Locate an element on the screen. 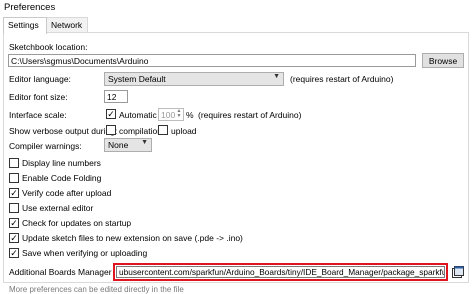 Image resolution: width=474 pixels, height=294 pixels. editor-language-value: System Default is located at coordinates (137, 79).